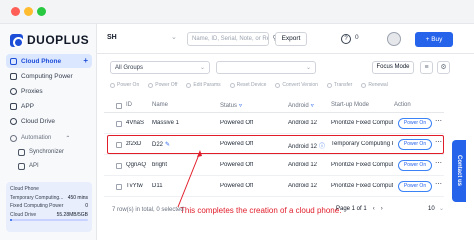  What do you see at coordinates (162, 85) in the screenshot?
I see `power-off-action: Power Off` at bounding box center [162, 85].